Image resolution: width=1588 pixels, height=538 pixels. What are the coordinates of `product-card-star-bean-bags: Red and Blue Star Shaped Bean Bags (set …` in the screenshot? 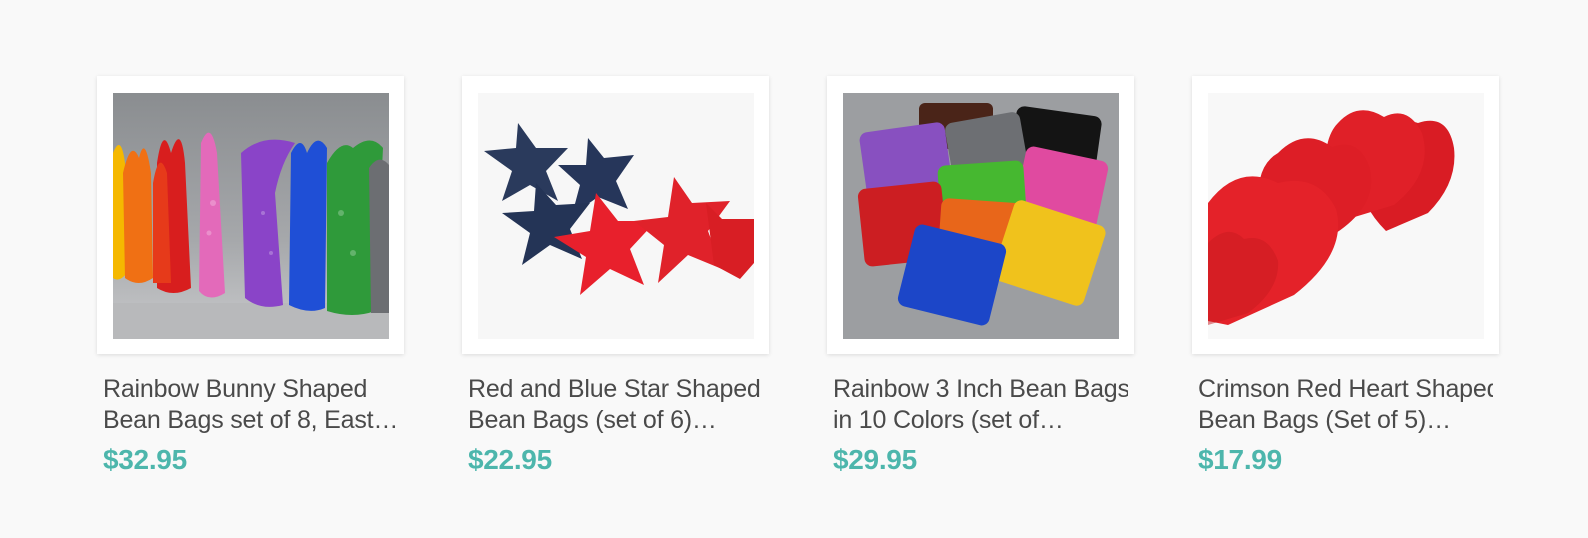 It's located at (615, 276).